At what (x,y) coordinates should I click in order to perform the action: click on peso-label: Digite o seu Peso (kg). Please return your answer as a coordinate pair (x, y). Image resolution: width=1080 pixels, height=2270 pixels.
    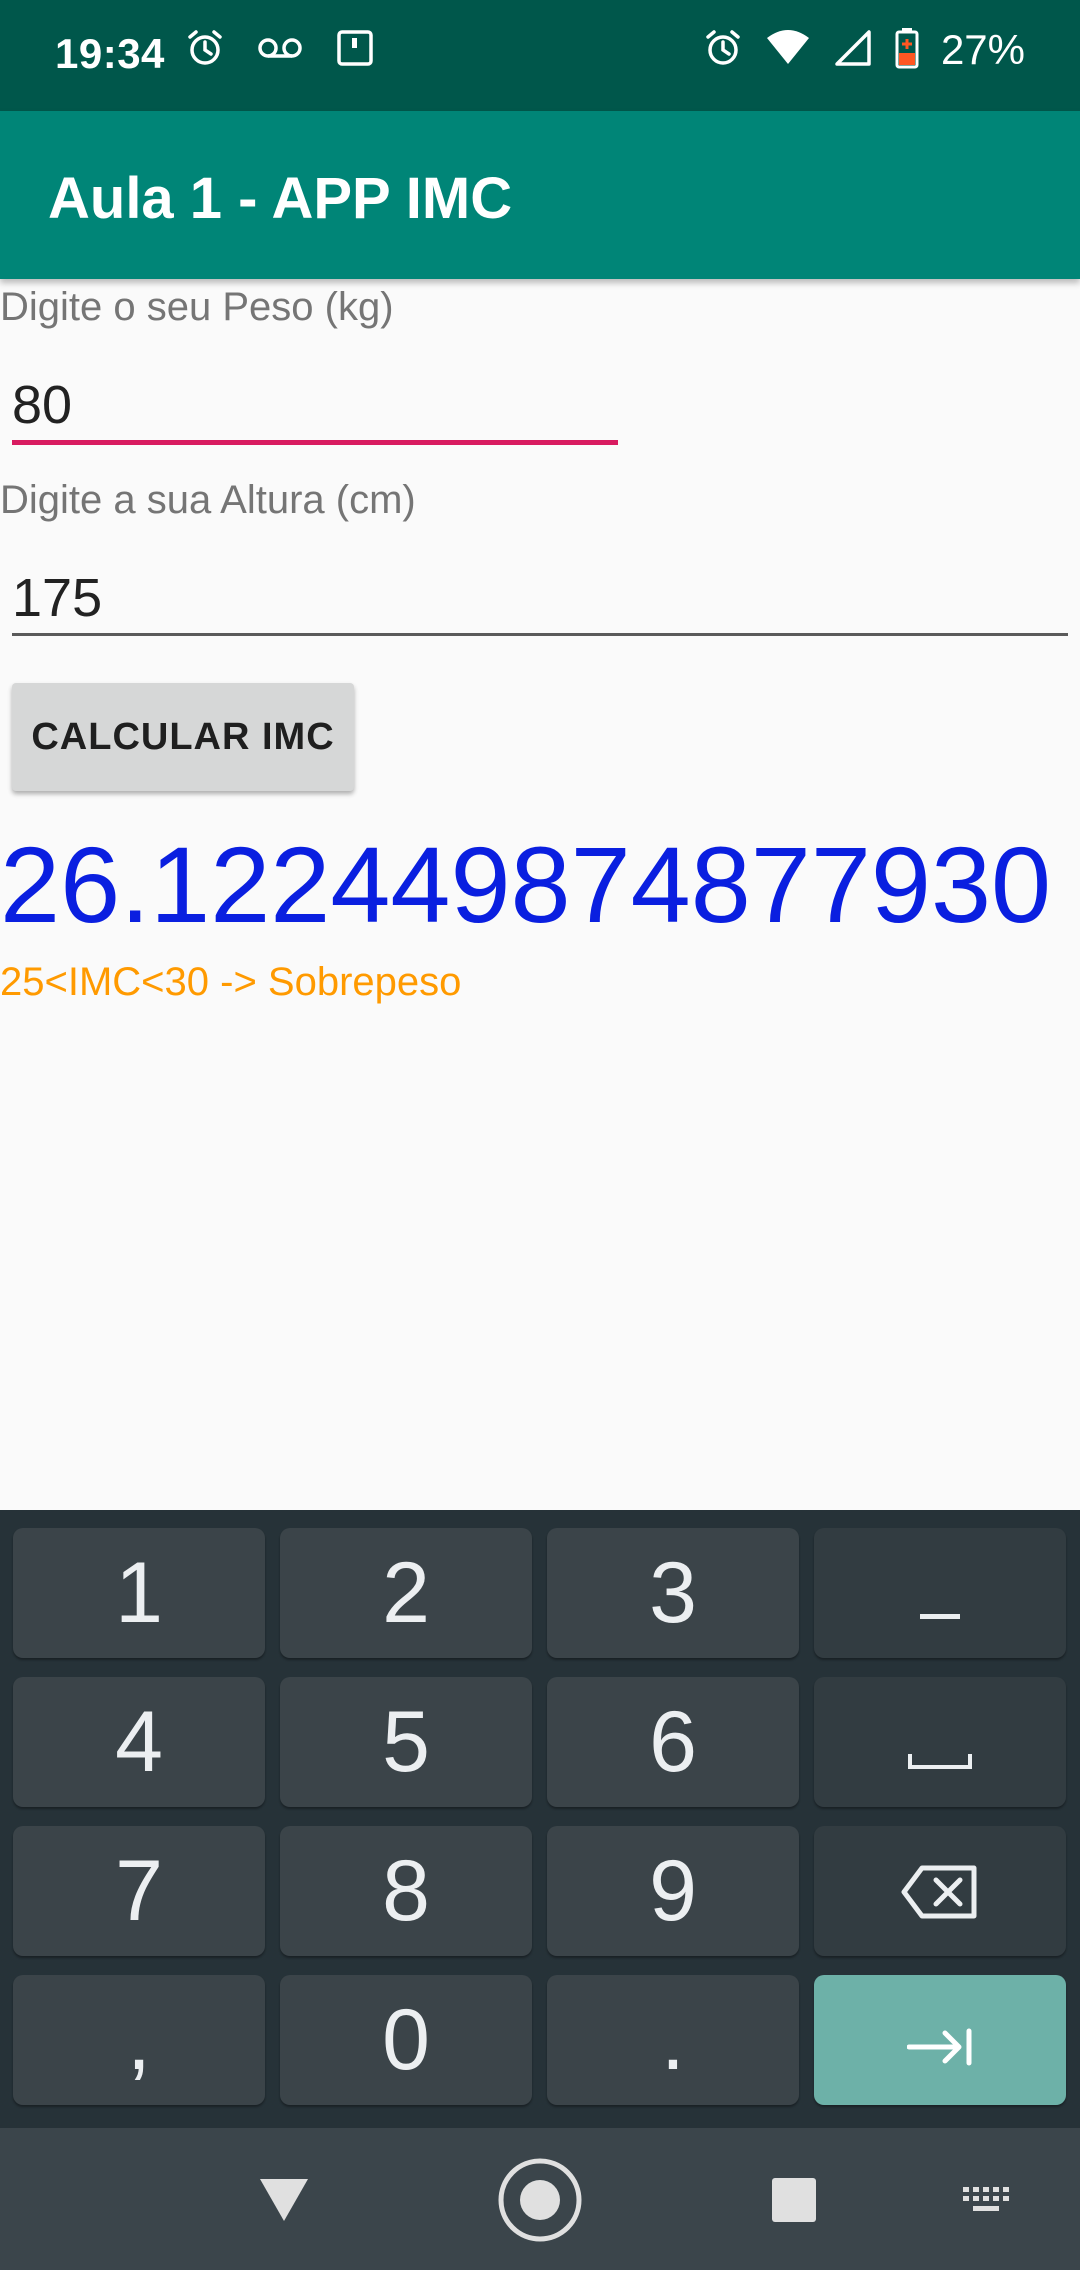
    Looking at the image, I should click on (197, 307).